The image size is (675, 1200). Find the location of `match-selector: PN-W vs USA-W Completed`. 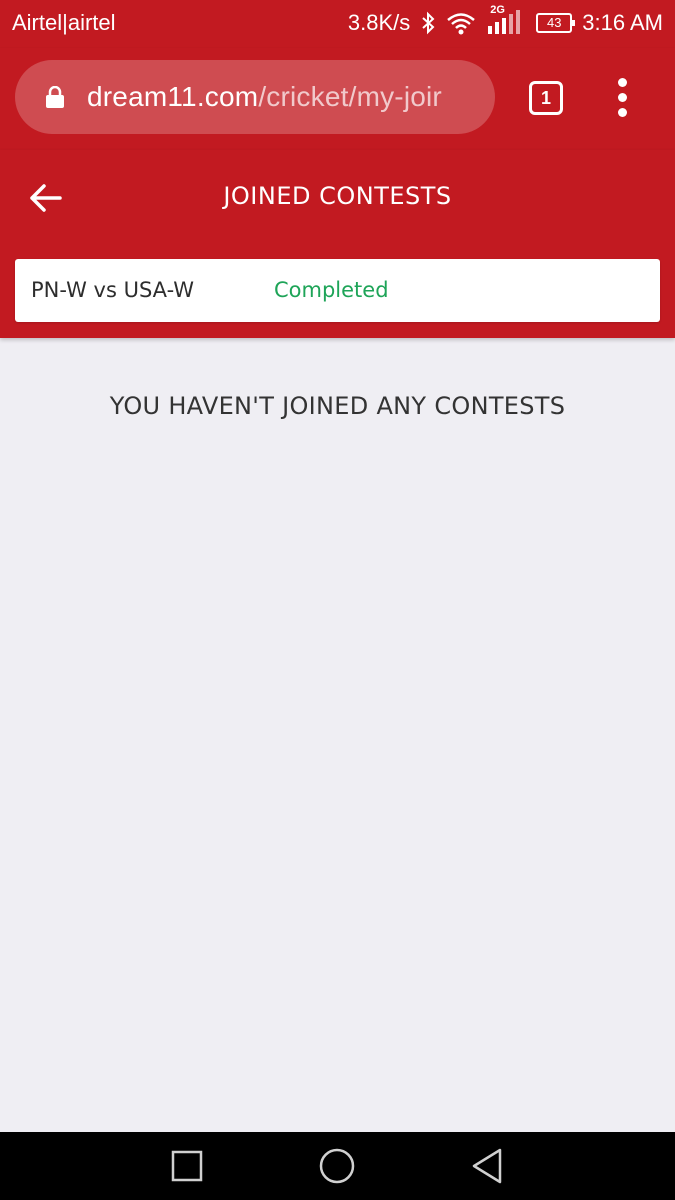

match-selector: PN-W vs USA-W Completed is located at coordinates (337, 290).